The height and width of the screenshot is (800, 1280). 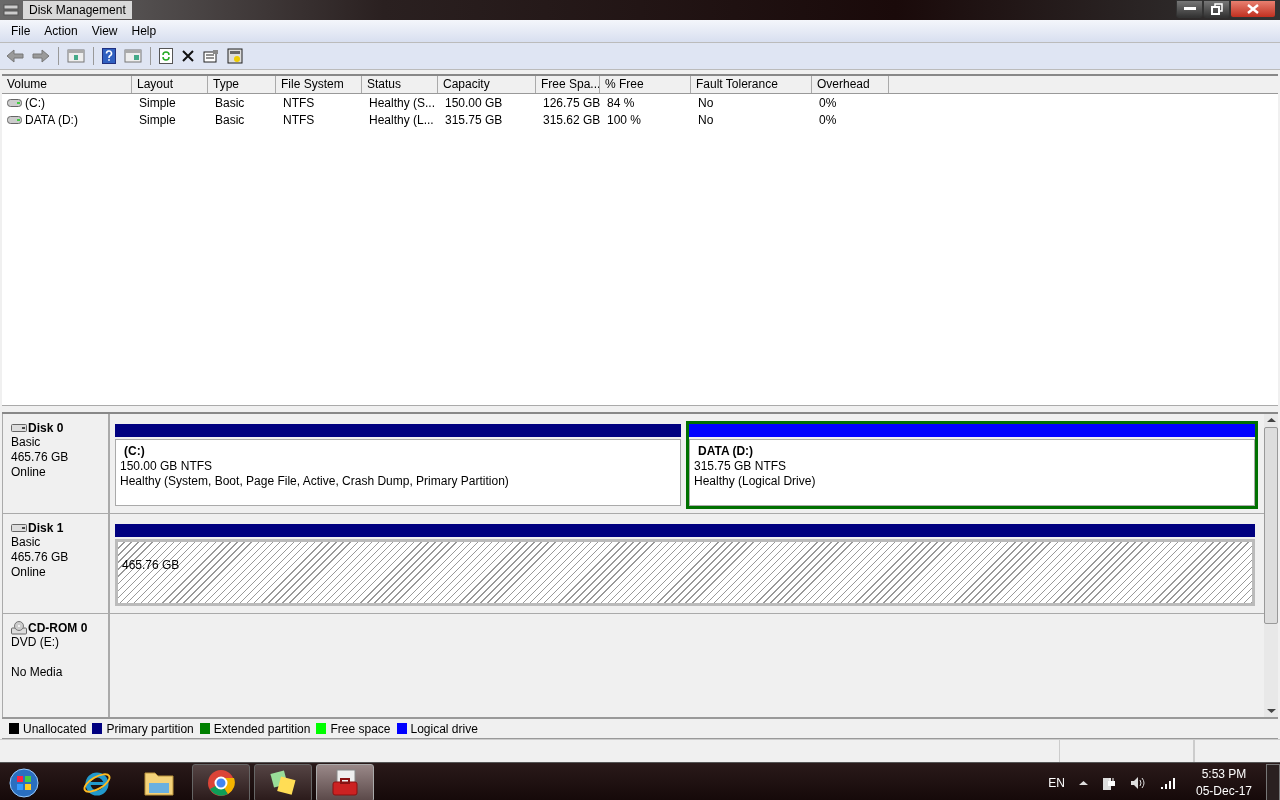 I want to click on date: 05-Dec-17, so click(x=1223, y=791).